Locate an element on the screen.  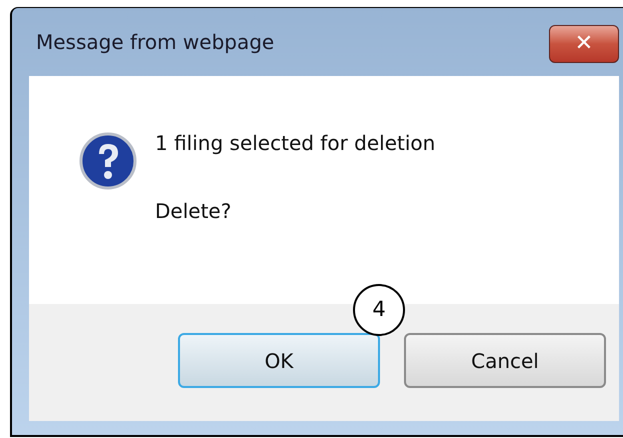
dialog-button: Cancel is located at coordinates (505, 360).